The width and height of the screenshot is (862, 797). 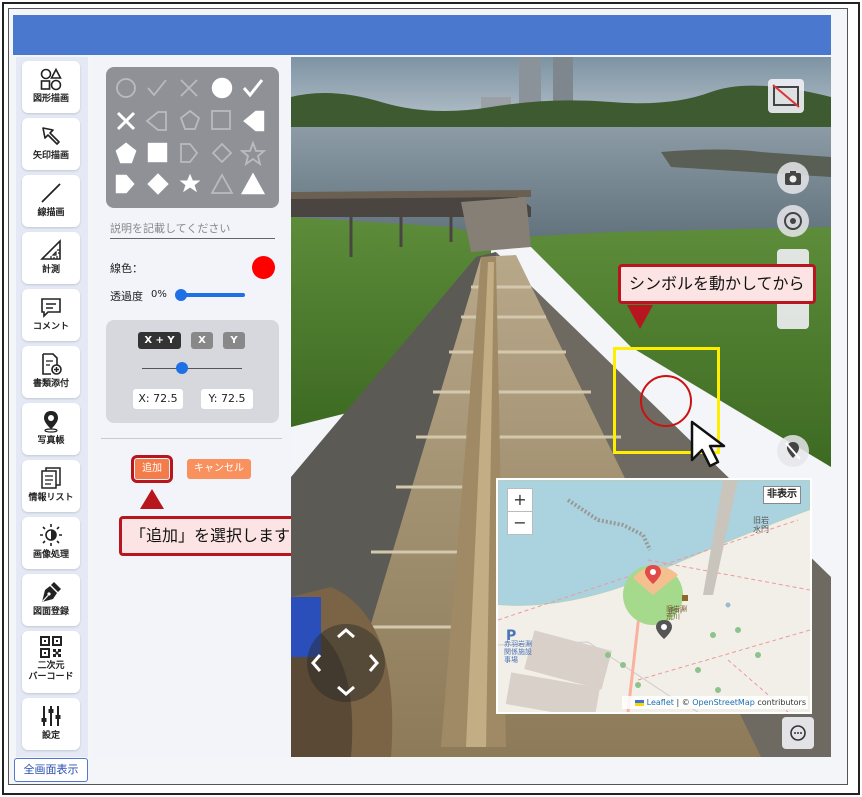 What do you see at coordinates (222, 153) in the screenshot?
I see `diamond-outline-shape` at bounding box center [222, 153].